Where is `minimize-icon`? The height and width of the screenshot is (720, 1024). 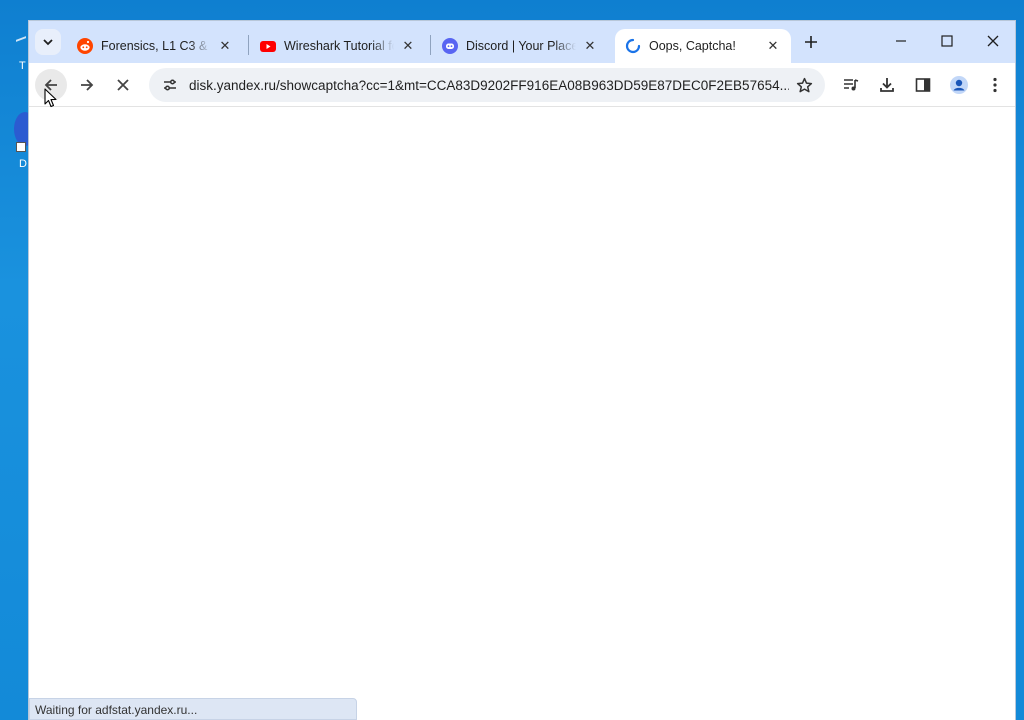
minimize-icon is located at coordinates (901, 41).